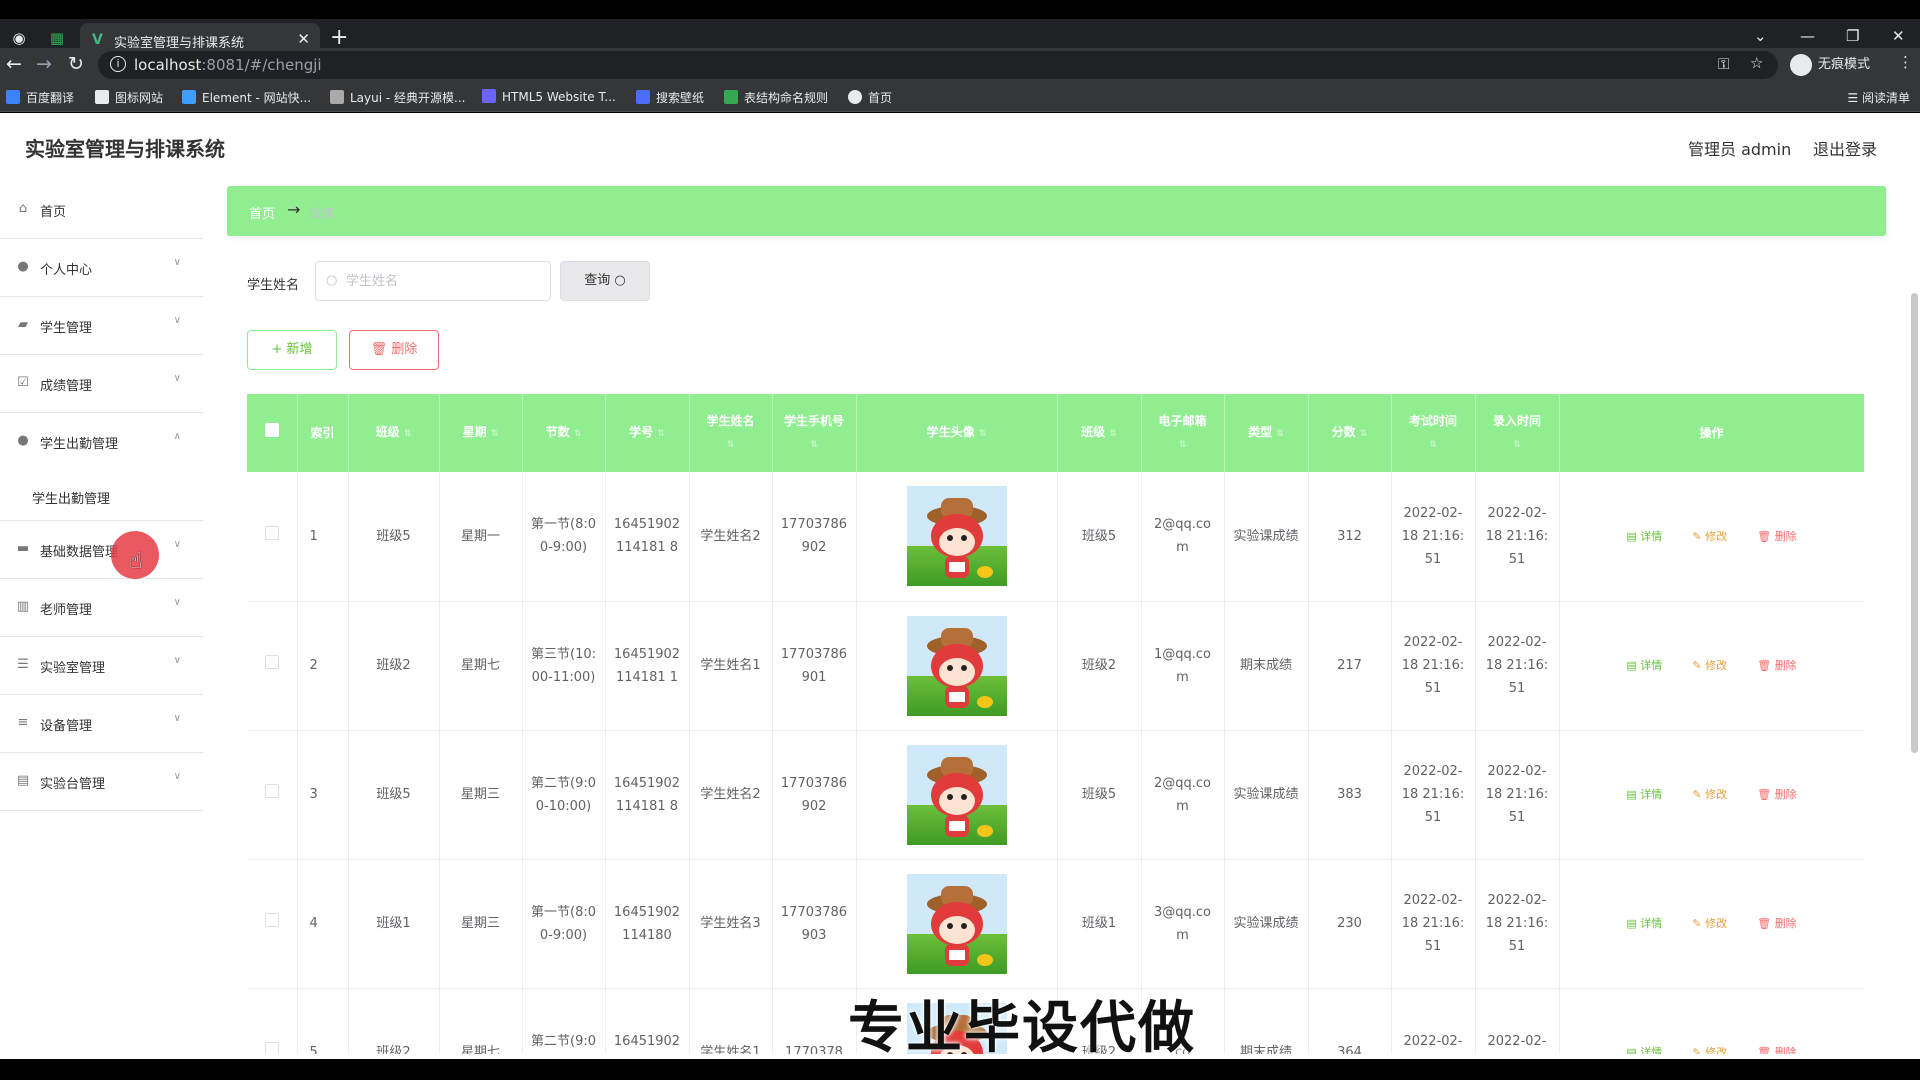  I want to click on bookmark-star-icon: ☆, so click(1756, 63).